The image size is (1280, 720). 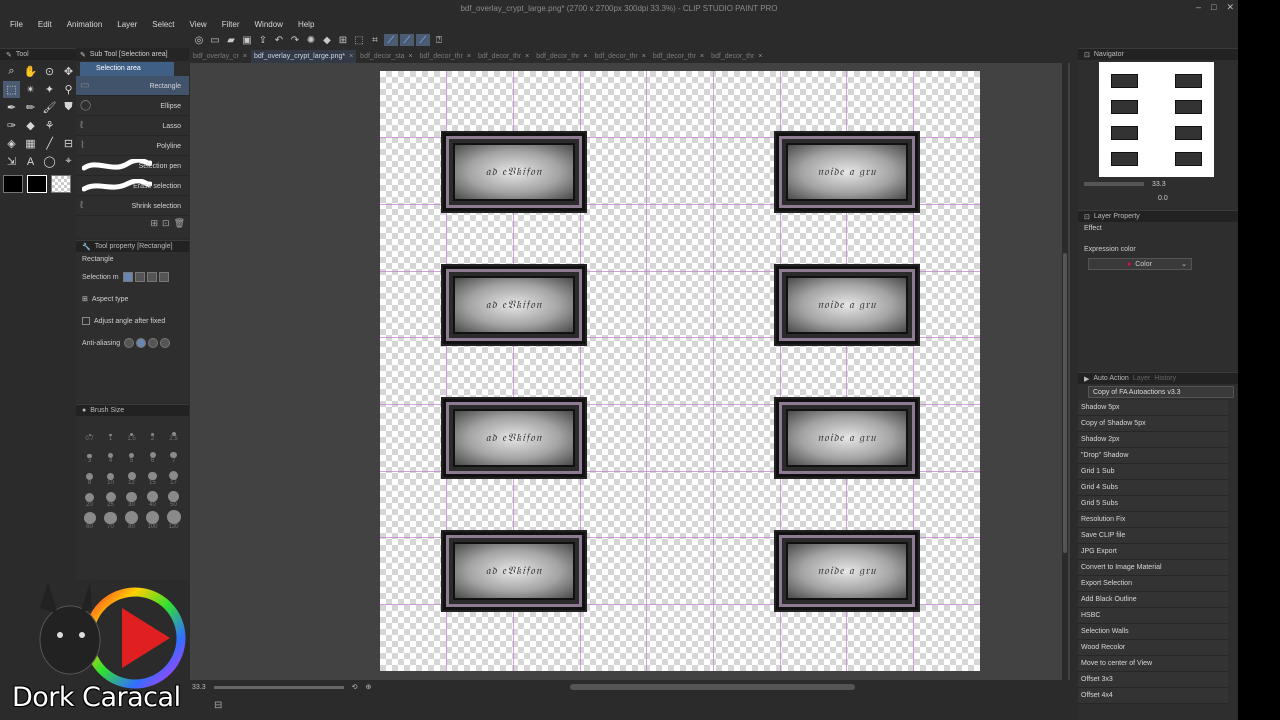 What do you see at coordinates (1213, 7) in the screenshot?
I see `maximize-icon: □` at bounding box center [1213, 7].